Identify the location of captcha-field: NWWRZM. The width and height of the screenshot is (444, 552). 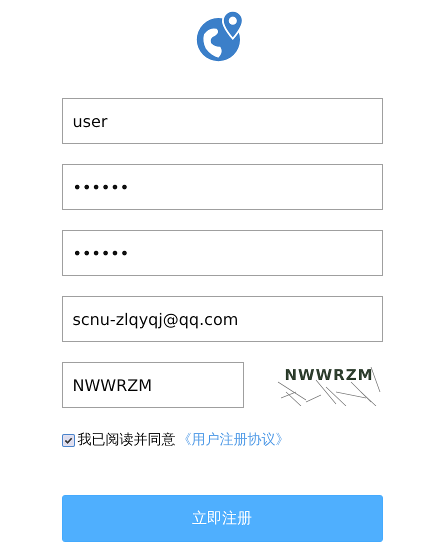
(153, 385).